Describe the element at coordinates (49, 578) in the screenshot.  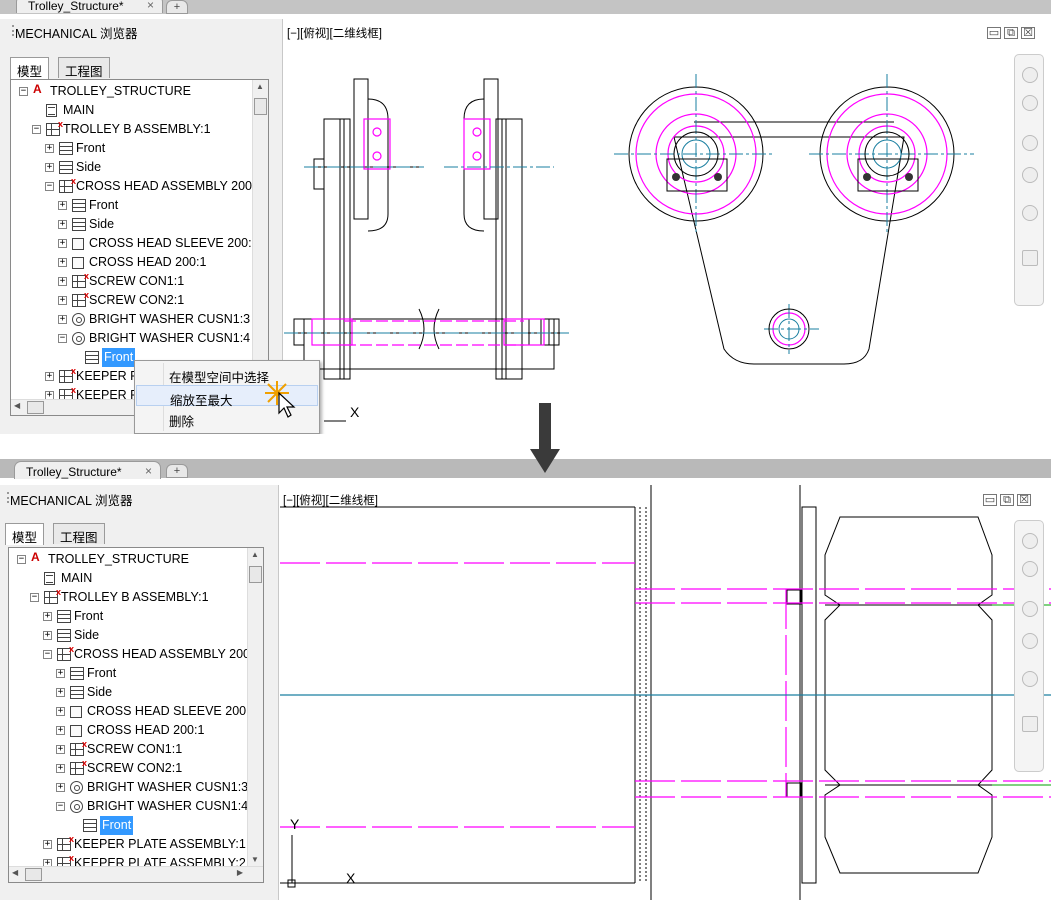
I see `document-icon` at that location.